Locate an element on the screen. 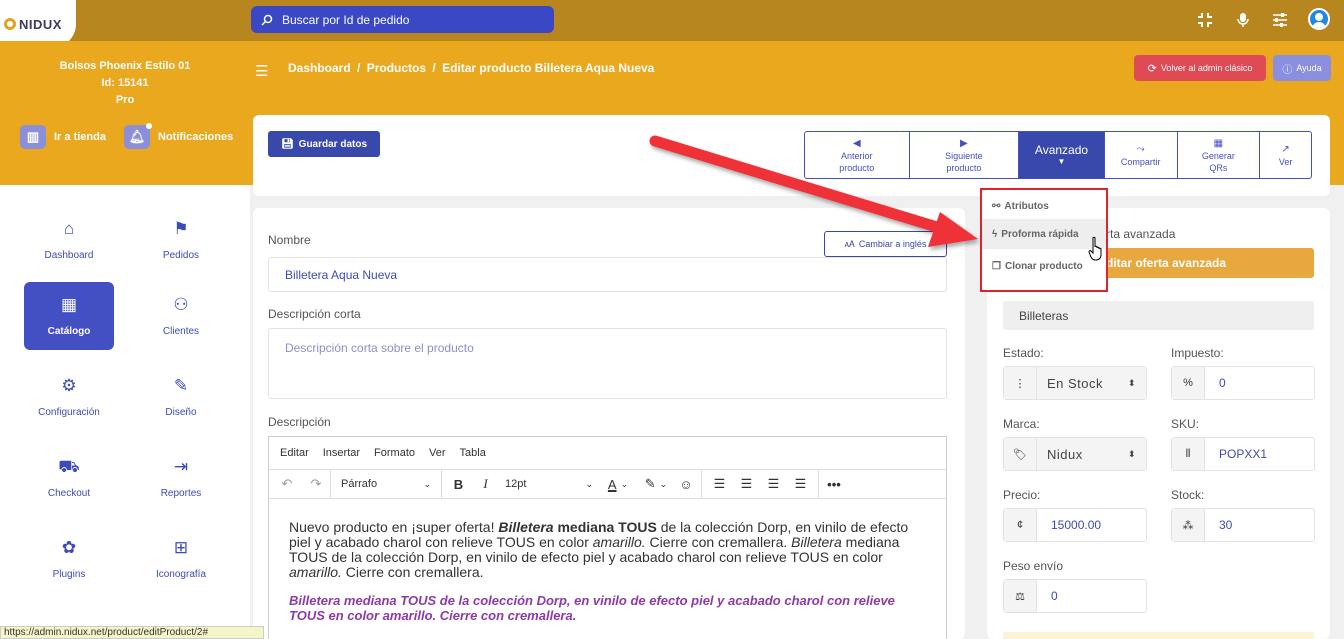  hand-cursor-icon is located at coordinates (1095, 248).